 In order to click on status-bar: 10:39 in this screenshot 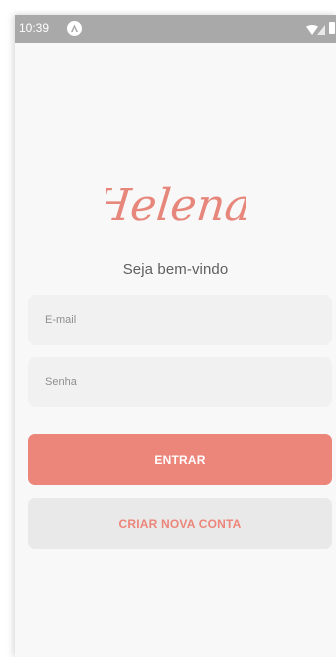, I will do `click(175, 29)`.